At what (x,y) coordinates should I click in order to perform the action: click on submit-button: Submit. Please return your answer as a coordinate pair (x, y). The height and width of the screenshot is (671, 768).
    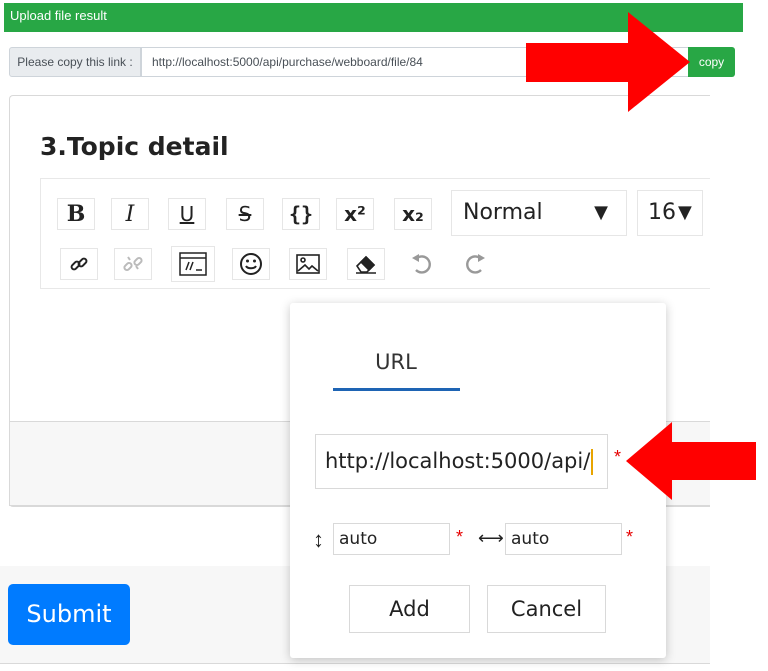
    Looking at the image, I should click on (69, 614).